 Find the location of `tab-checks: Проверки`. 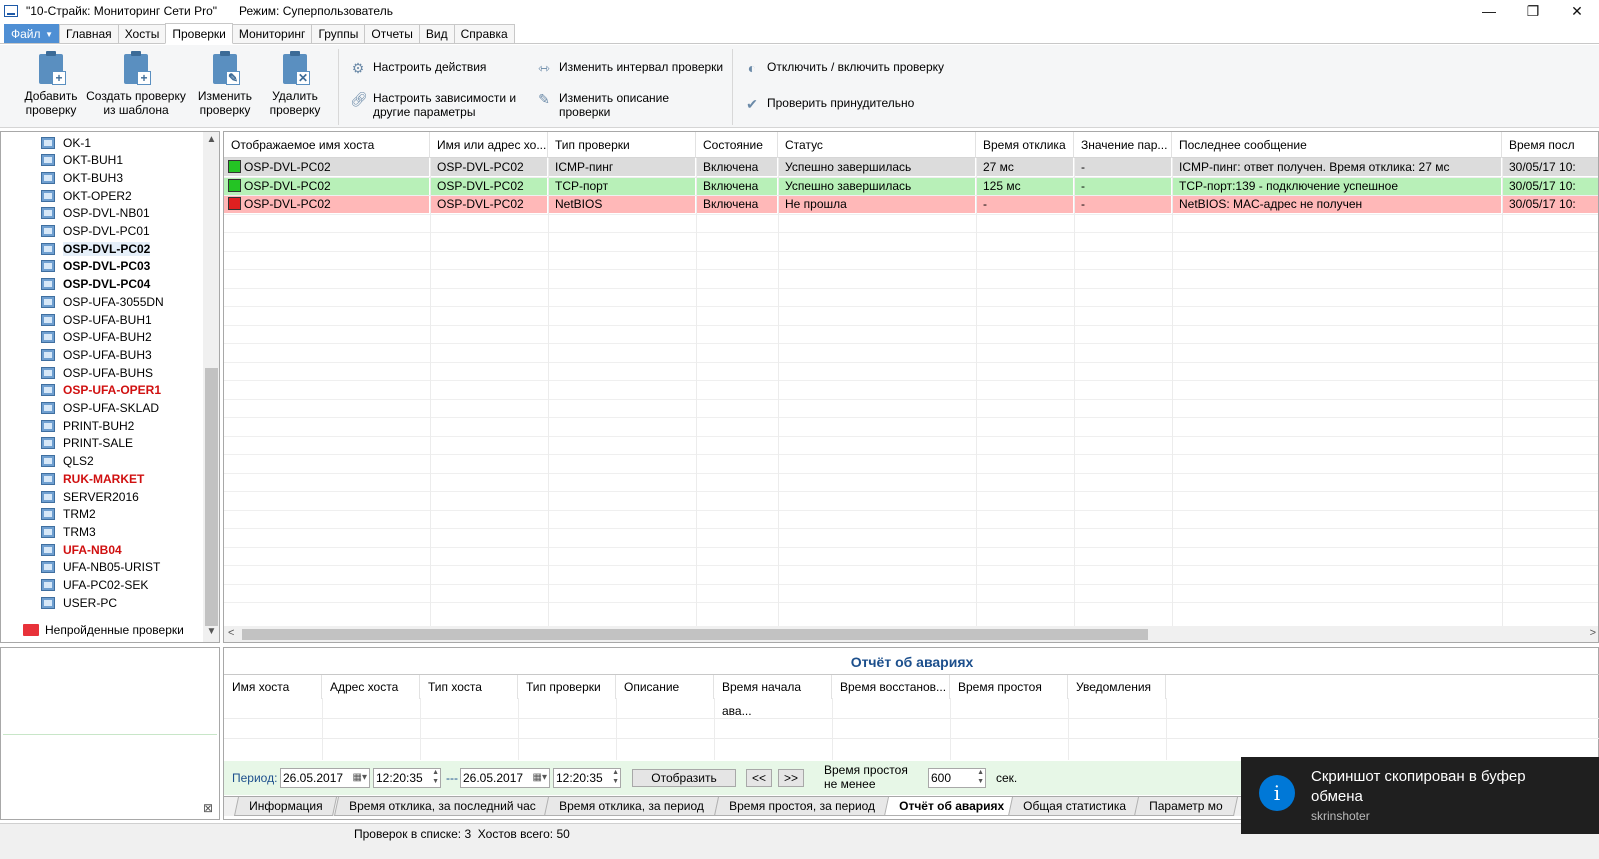

tab-checks: Проверки is located at coordinates (199, 33).